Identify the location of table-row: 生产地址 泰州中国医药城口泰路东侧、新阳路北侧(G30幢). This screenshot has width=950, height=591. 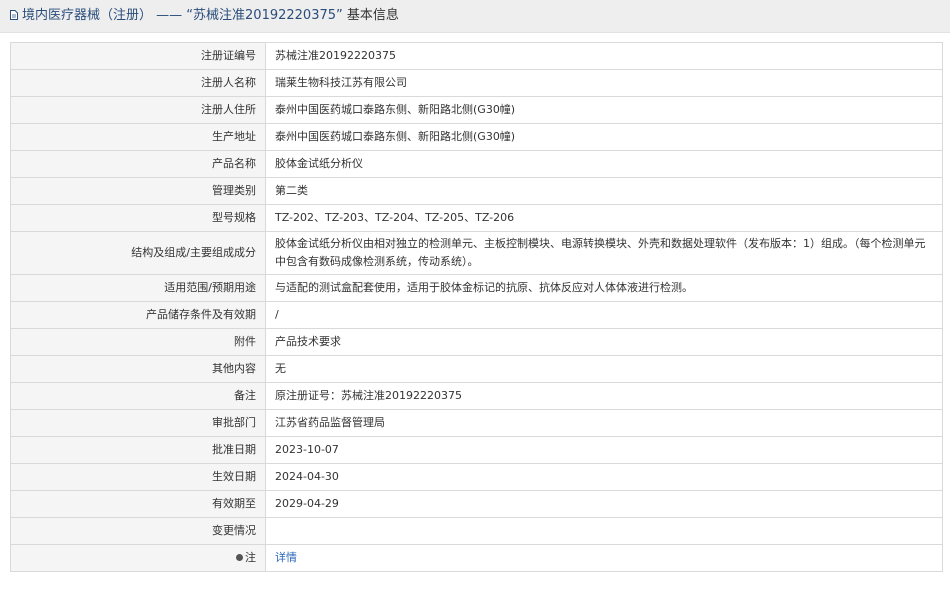
(476, 137).